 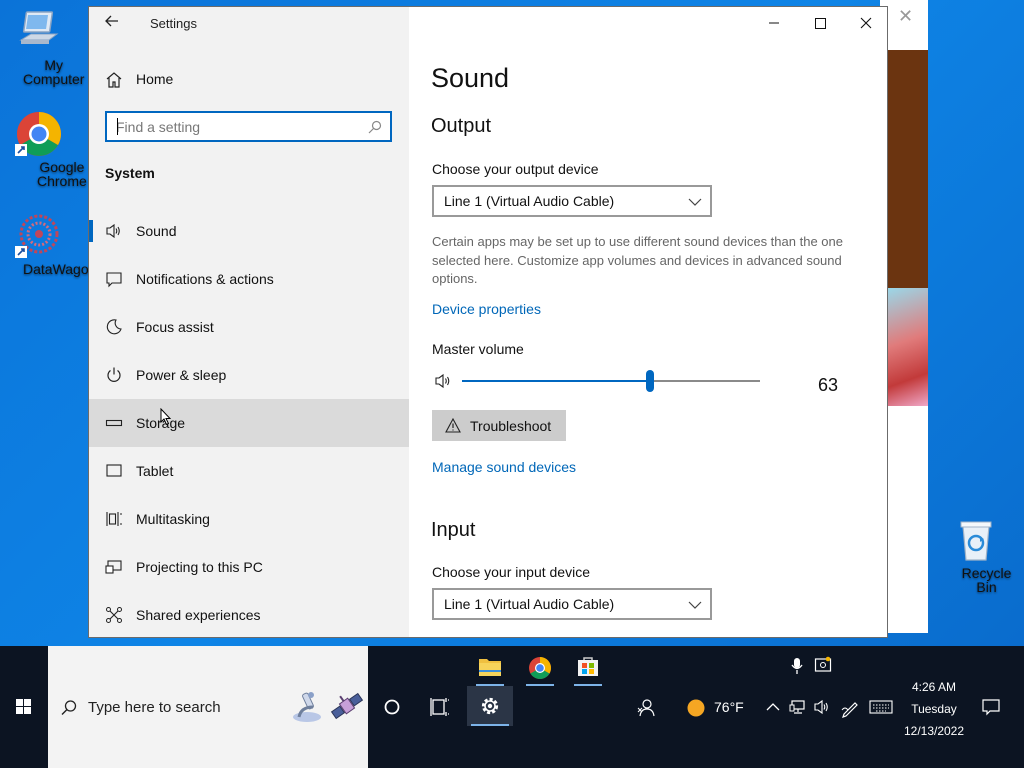 What do you see at coordinates (975, 540) in the screenshot?
I see `recycle-bin-icon` at bounding box center [975, 540].